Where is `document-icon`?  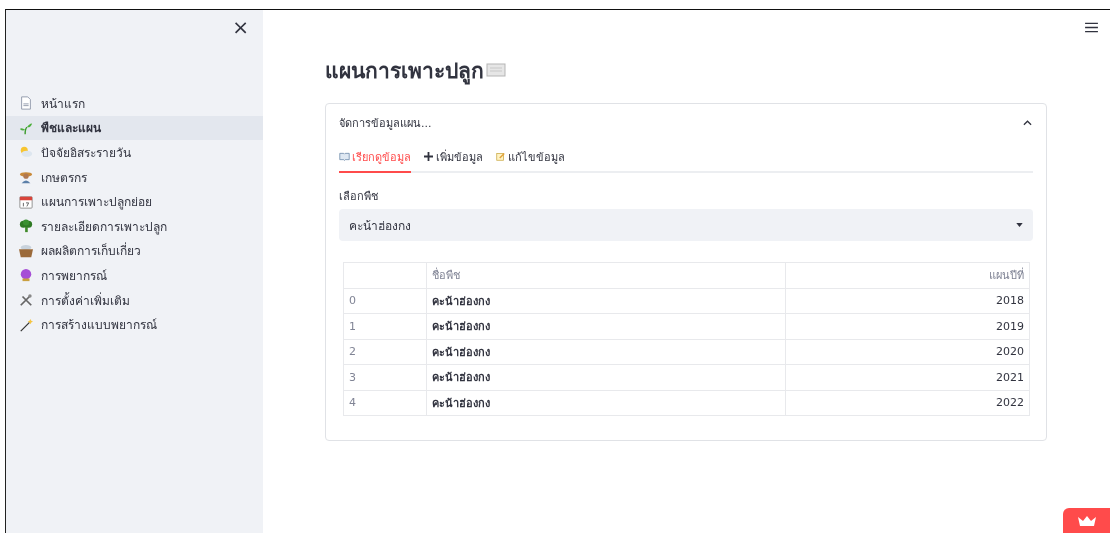 document-icon is located at coordinates (26, 103).